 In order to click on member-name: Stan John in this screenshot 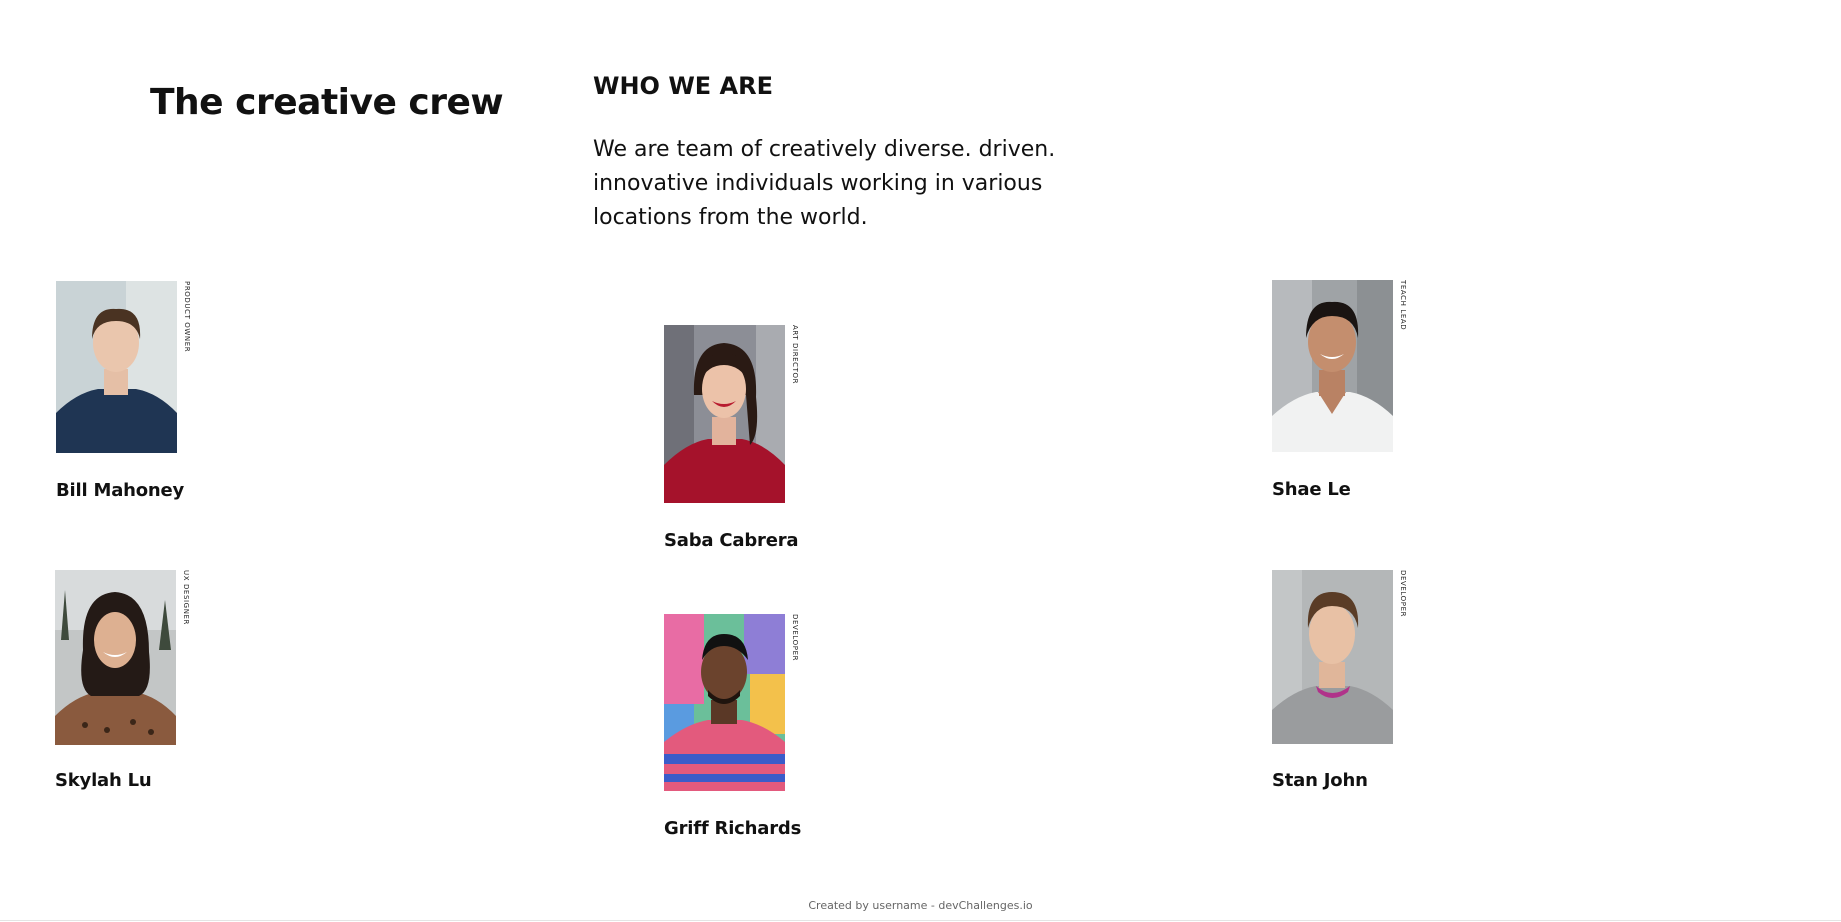, I will do `click(1320, 780)`.